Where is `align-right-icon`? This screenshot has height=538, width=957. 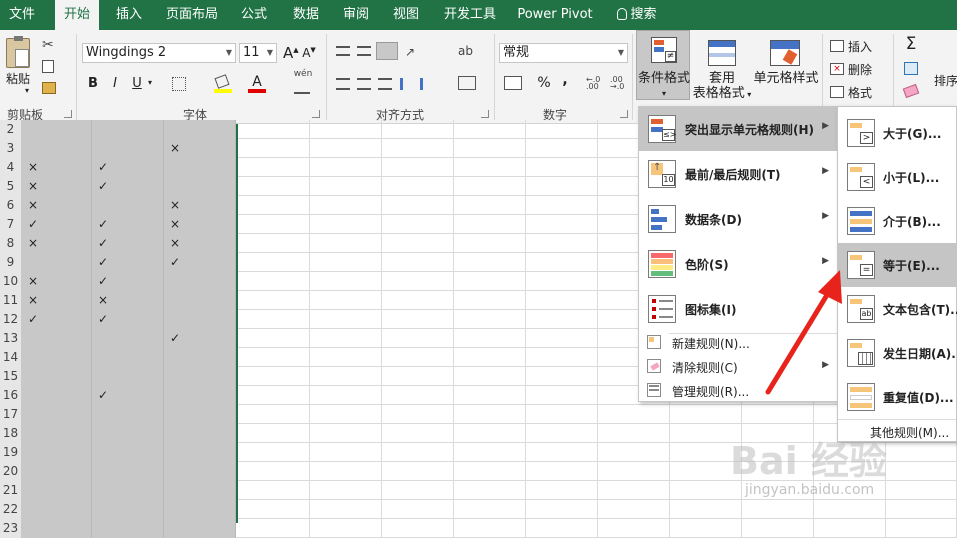
align-right-icon is located at coordinates (385, 84).